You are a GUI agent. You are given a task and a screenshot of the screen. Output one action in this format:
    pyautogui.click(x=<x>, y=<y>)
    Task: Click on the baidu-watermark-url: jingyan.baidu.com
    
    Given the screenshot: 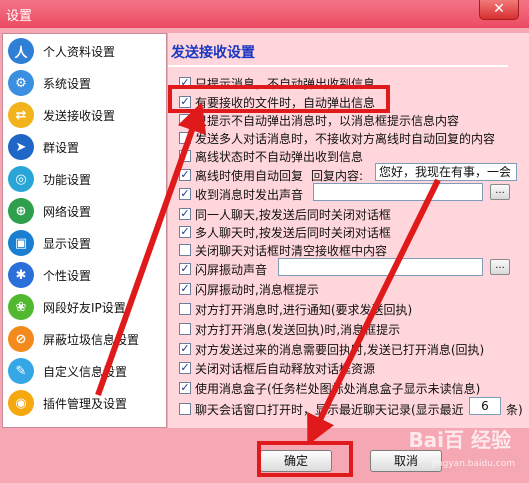 What is the action you would take?
    pyautogui.click(x=473, y=464)
    